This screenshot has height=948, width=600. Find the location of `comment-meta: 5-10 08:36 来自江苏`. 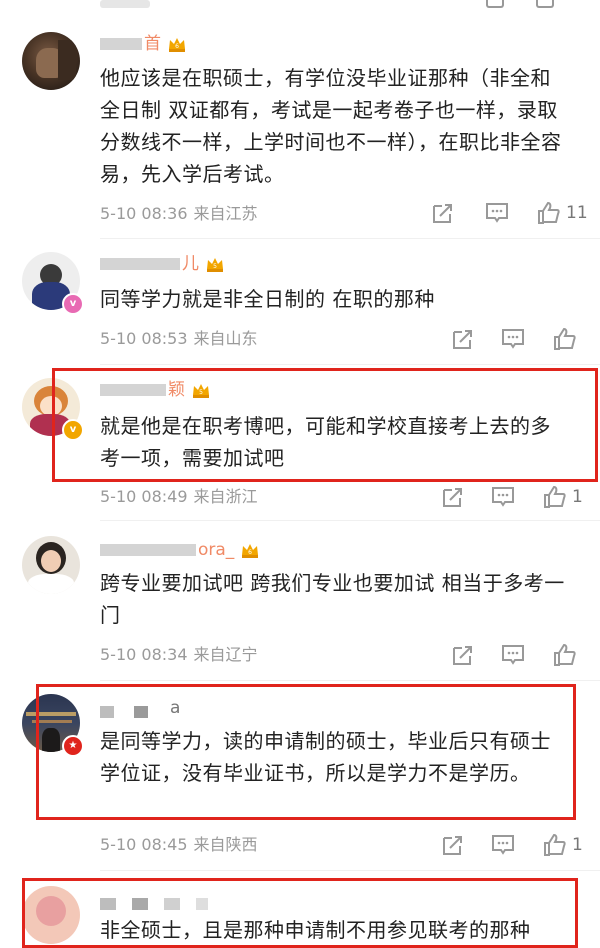

comment-meta: 5-10 08:36 来自江苏 is located at coordinates (179, 214).